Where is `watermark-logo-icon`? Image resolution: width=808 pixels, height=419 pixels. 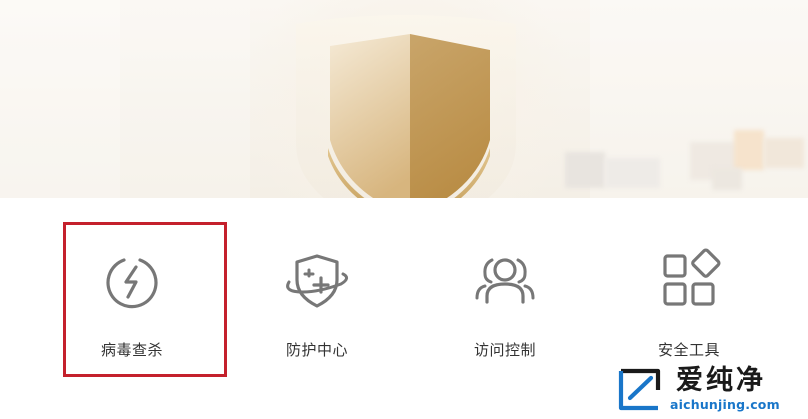 watermark-logo-icon is located at coordinates (639, 389).